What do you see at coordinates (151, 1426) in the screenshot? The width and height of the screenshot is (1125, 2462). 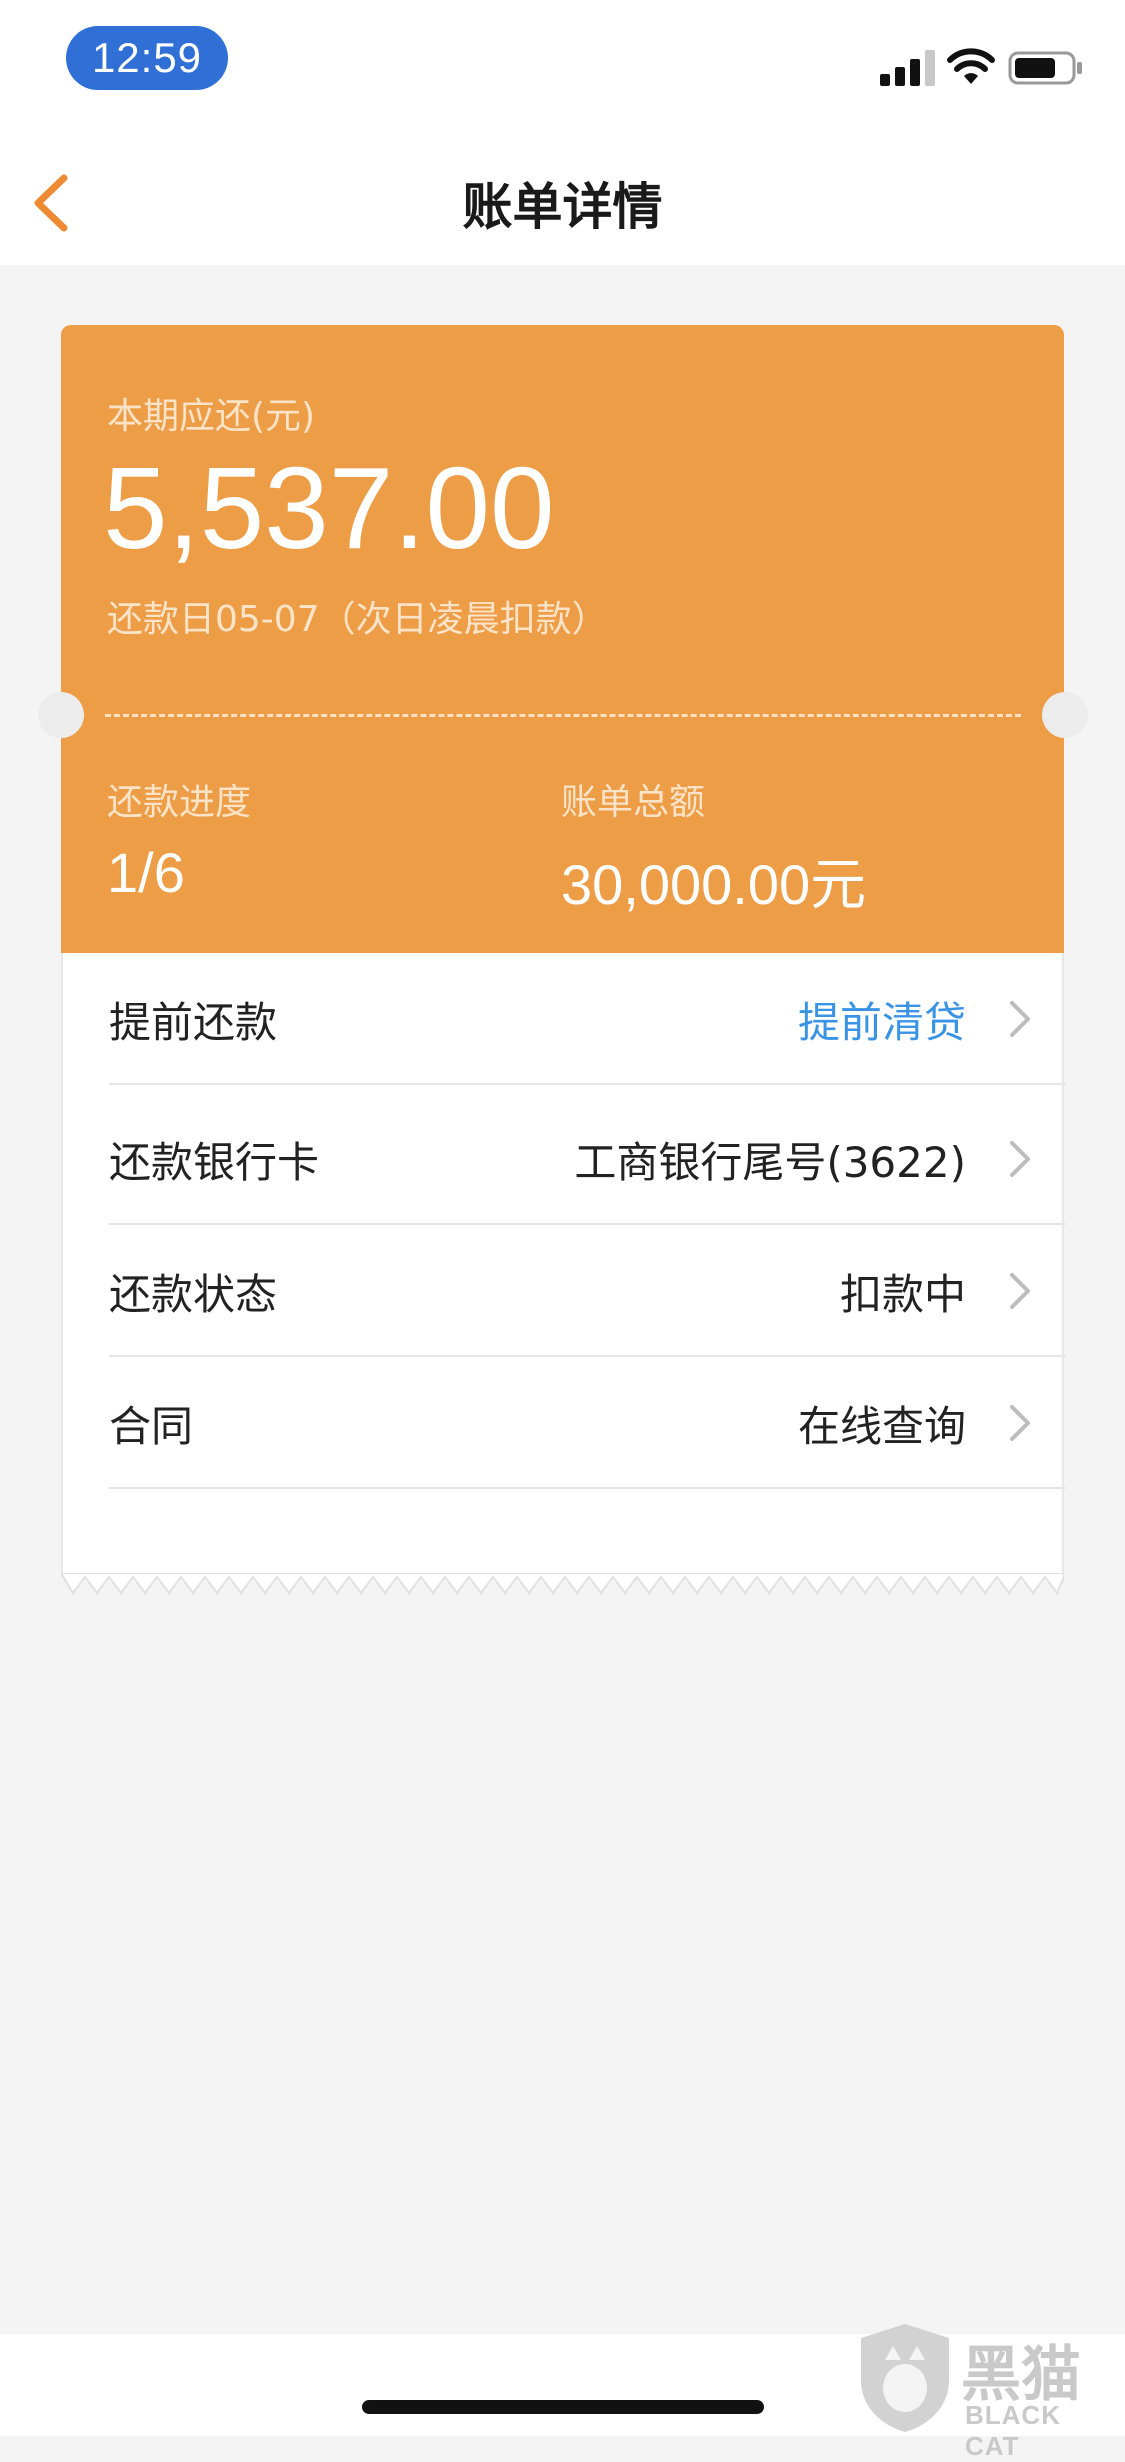 I see `row-label: 合同` at bounding box center [151, 1426].